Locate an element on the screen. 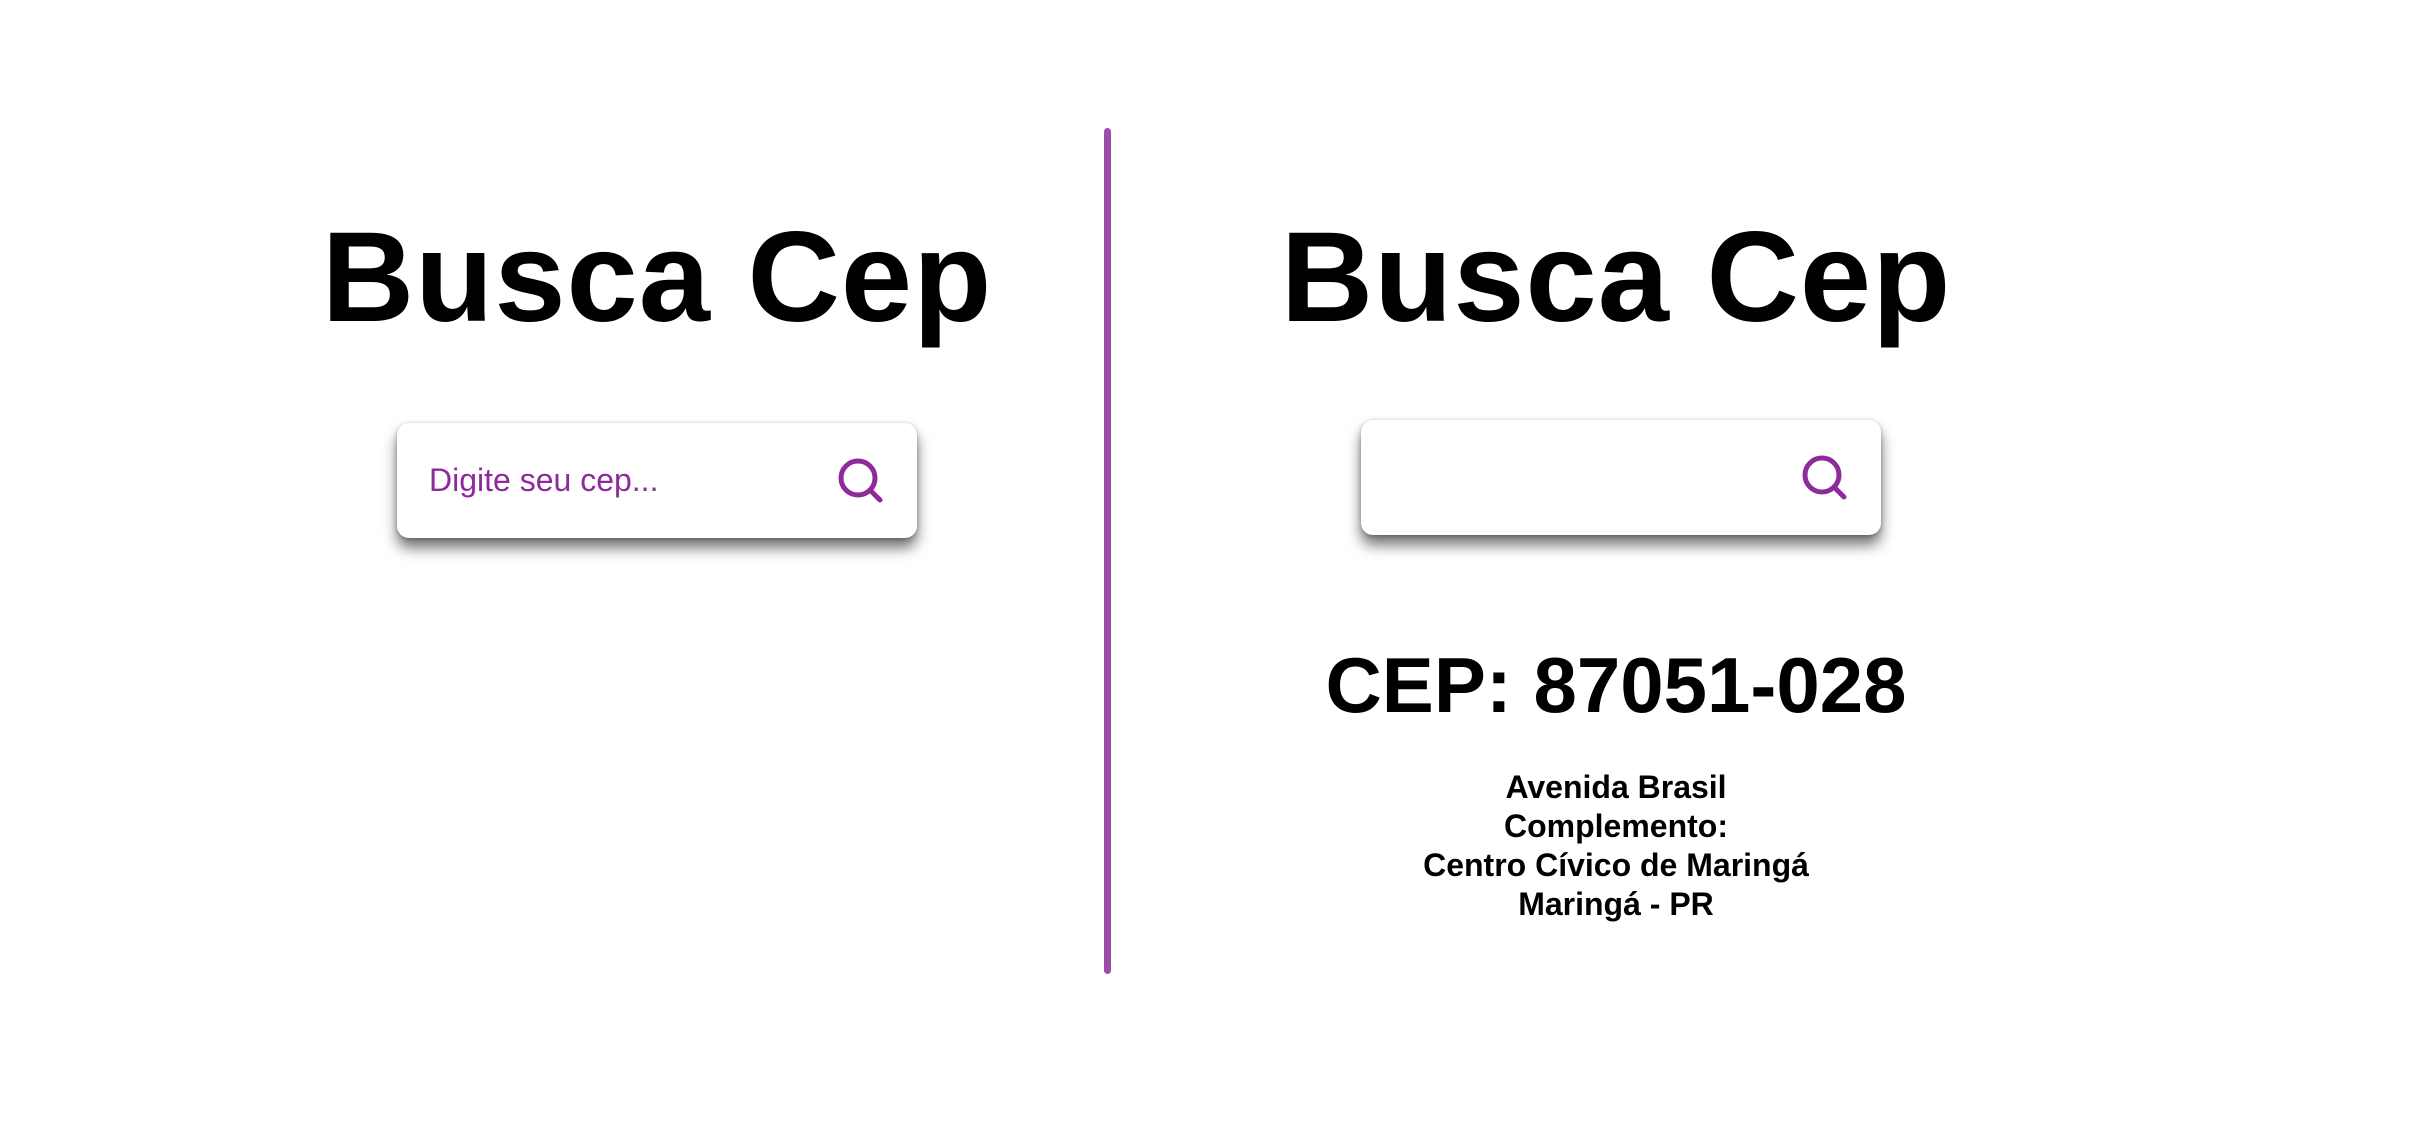  complement-text: Complemento: is located at coordinates (1616, 826).